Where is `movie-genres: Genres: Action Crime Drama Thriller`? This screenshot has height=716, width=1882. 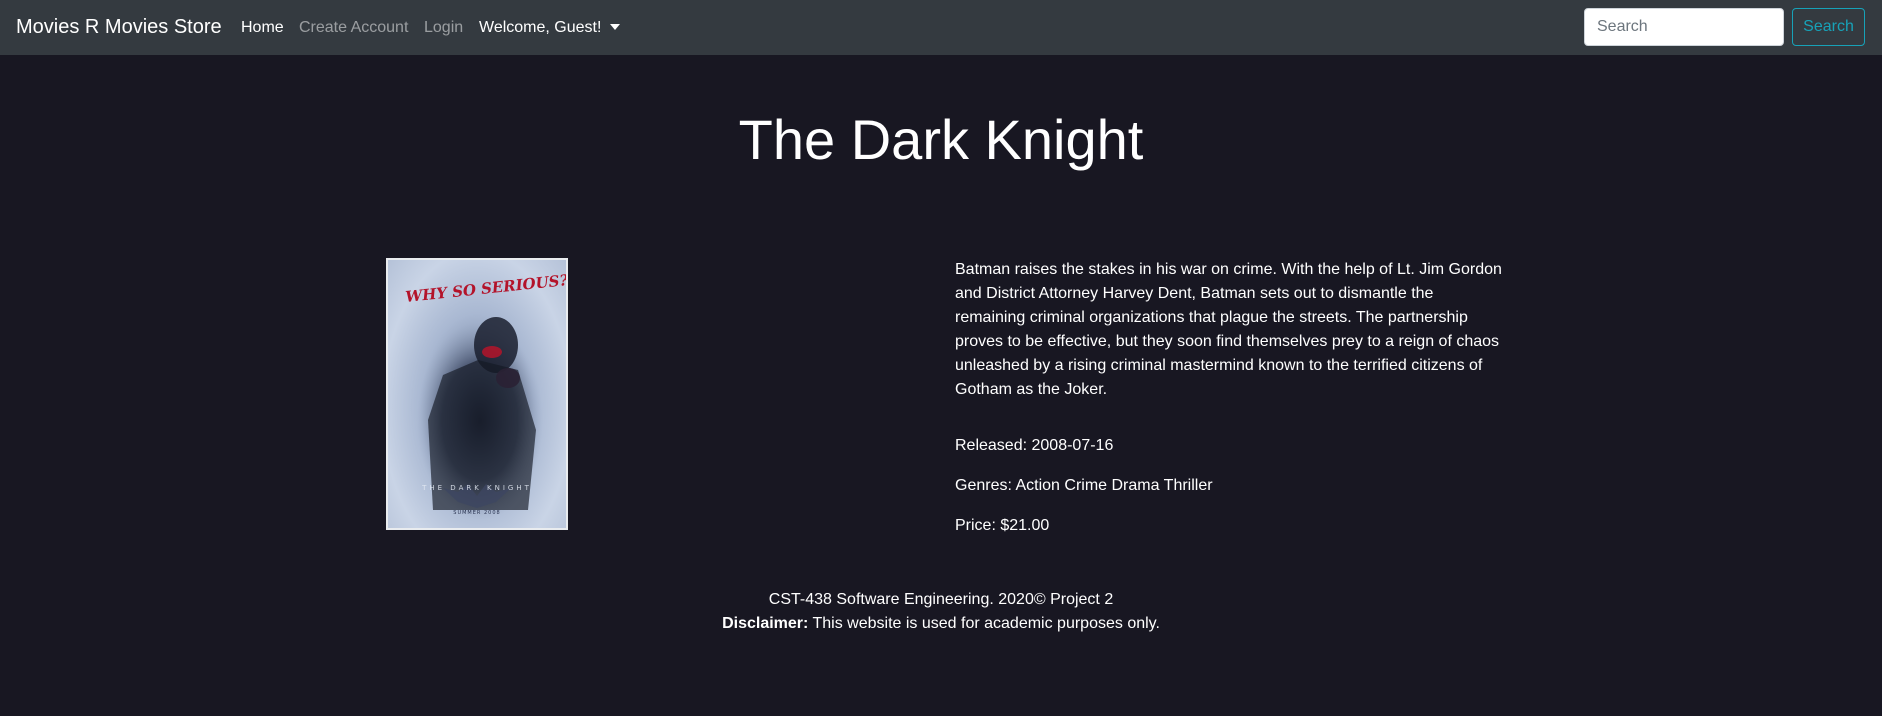 movie-genres: Genres: Action Crime Drama Thriller is located at coordinates (1084, 485).